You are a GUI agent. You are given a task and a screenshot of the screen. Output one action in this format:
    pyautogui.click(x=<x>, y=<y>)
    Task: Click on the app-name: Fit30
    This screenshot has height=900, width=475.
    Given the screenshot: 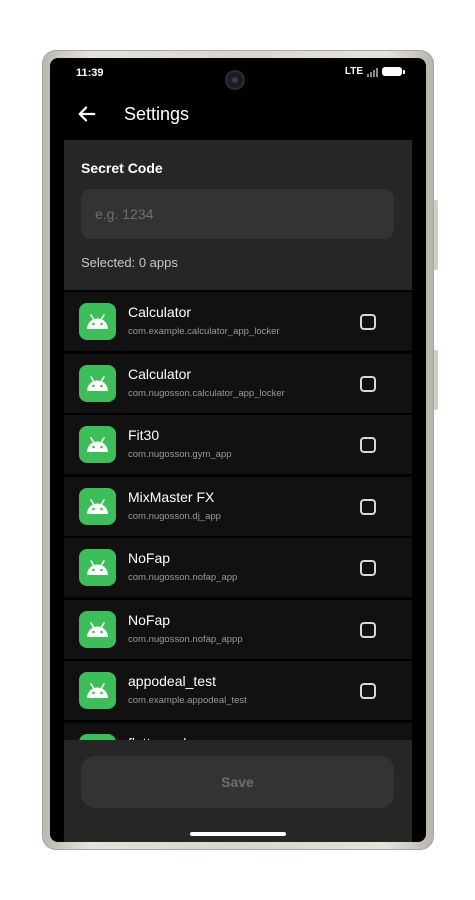 What is the action you would take?
    pyautogui.click(x=144, y=435)
    